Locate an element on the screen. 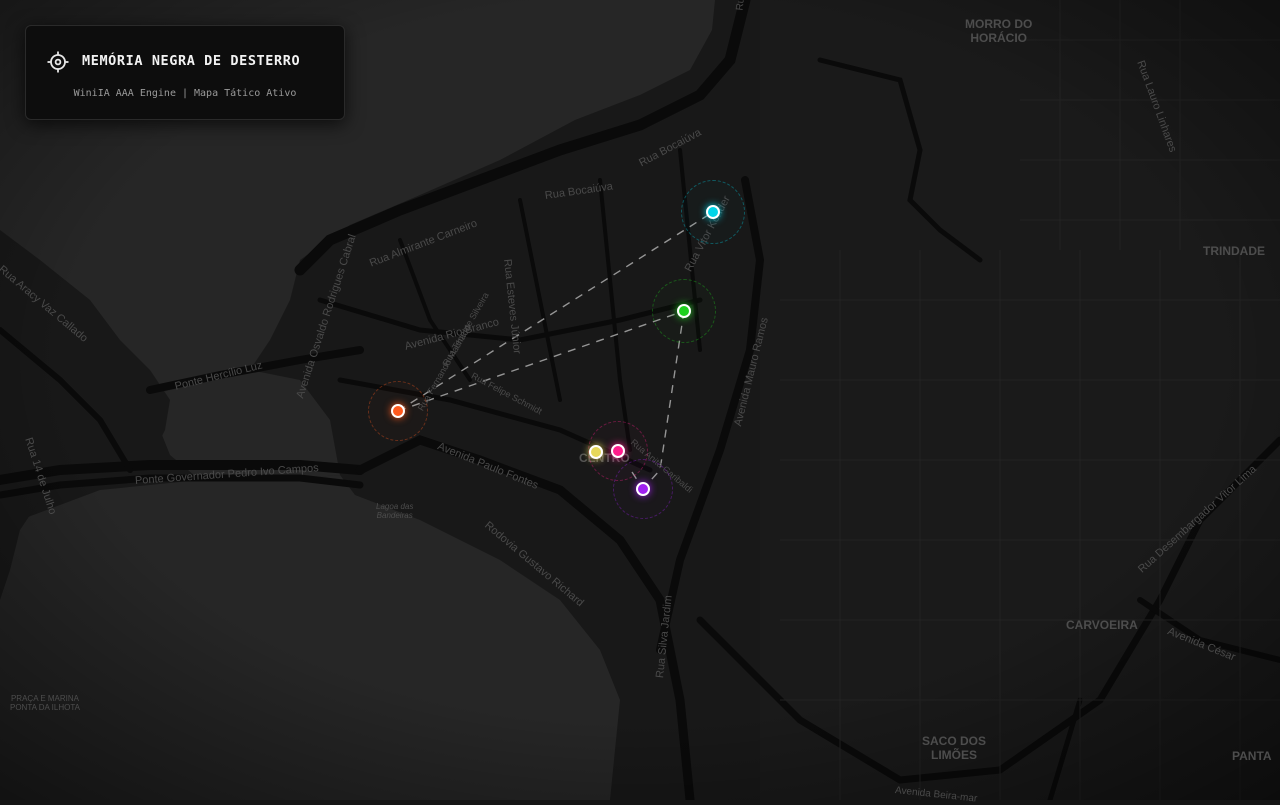 This screenshot has height=805, width=1280. place-praca-marina: PRAÇA E MARINA PONTA DA ILHOTA is located at coordinates (45, 703).